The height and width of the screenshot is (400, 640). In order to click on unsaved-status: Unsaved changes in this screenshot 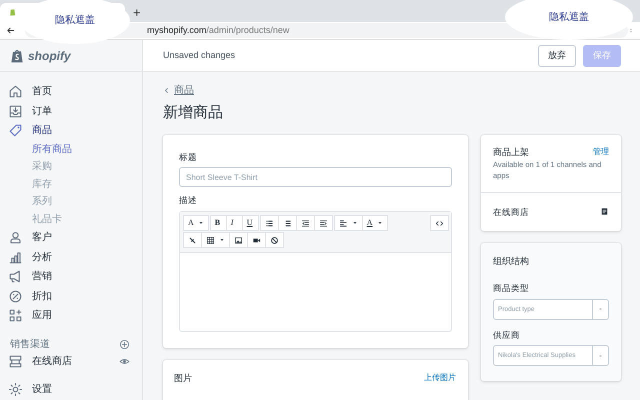, I will do `click(199, 55)`.